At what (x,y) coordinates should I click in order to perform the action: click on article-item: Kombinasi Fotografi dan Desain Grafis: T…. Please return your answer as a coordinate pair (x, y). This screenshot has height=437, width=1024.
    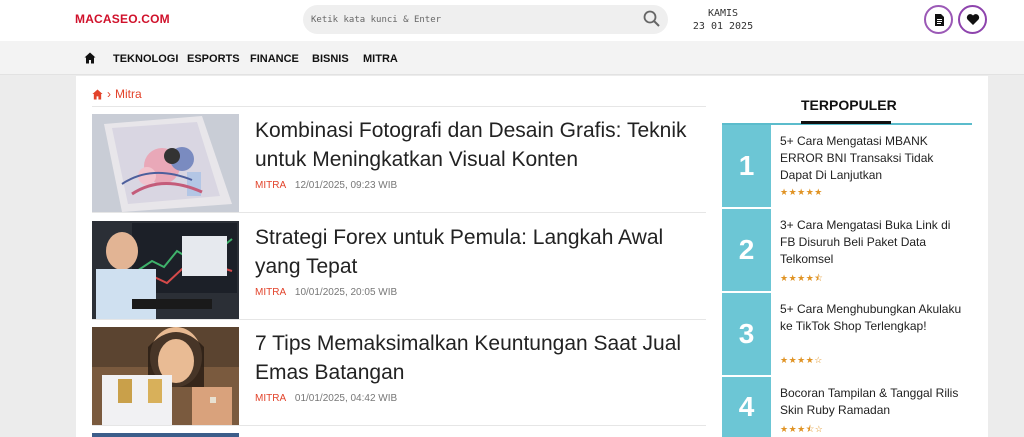
    Looking at the image, I should click on (400, 164).